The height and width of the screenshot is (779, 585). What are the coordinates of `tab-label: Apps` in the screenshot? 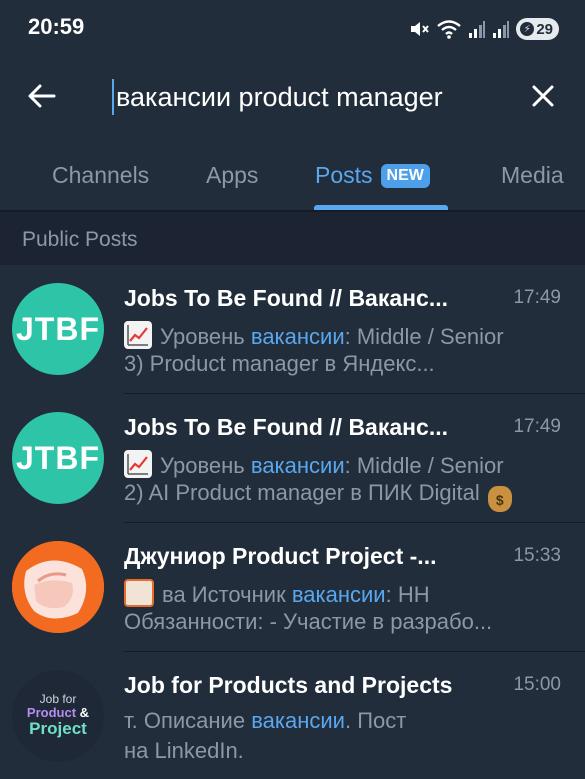 It's located at (232, 175).